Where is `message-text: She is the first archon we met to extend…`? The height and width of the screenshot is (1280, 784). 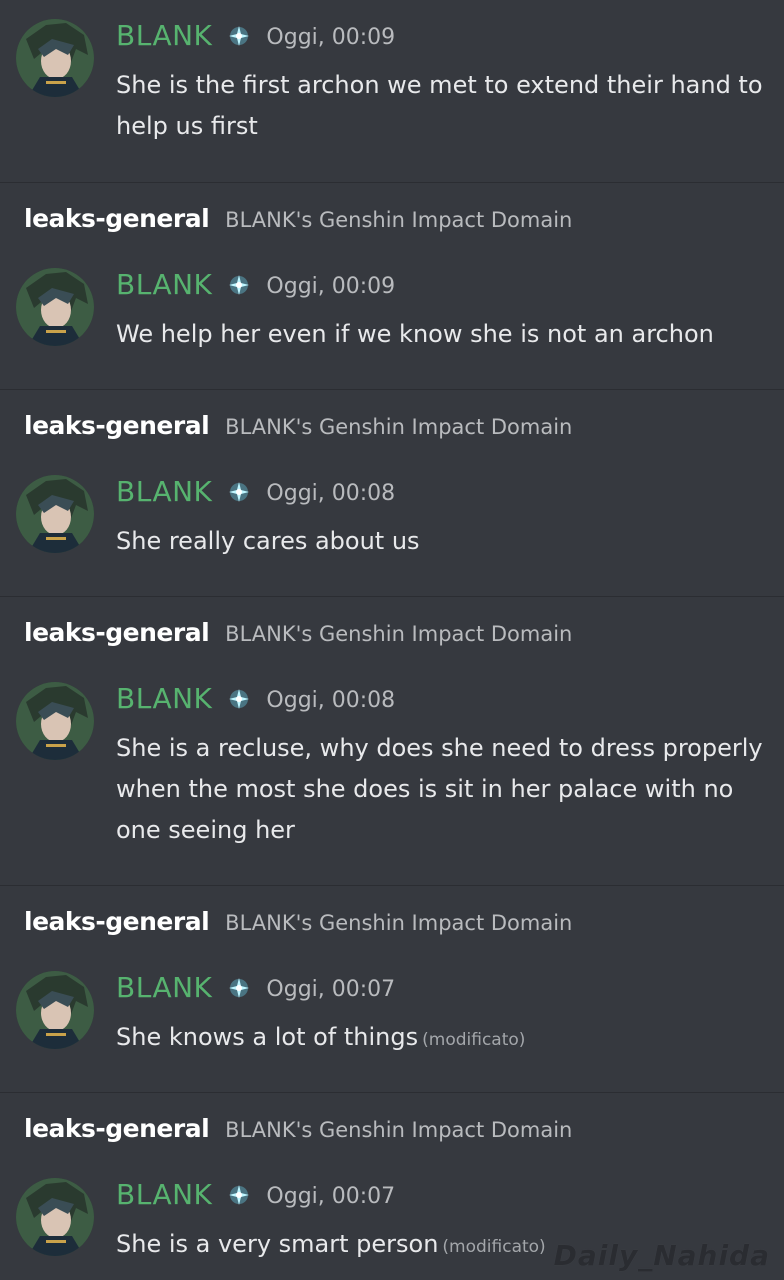 message-text: She is the first archon we met to extend… is located at coordinates (443, 106).